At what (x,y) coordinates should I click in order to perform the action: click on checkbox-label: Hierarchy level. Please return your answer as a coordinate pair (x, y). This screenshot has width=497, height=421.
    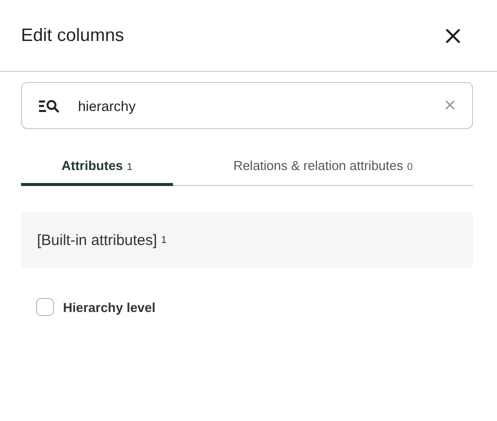
    Looking at the image, I should click on (109, 307).